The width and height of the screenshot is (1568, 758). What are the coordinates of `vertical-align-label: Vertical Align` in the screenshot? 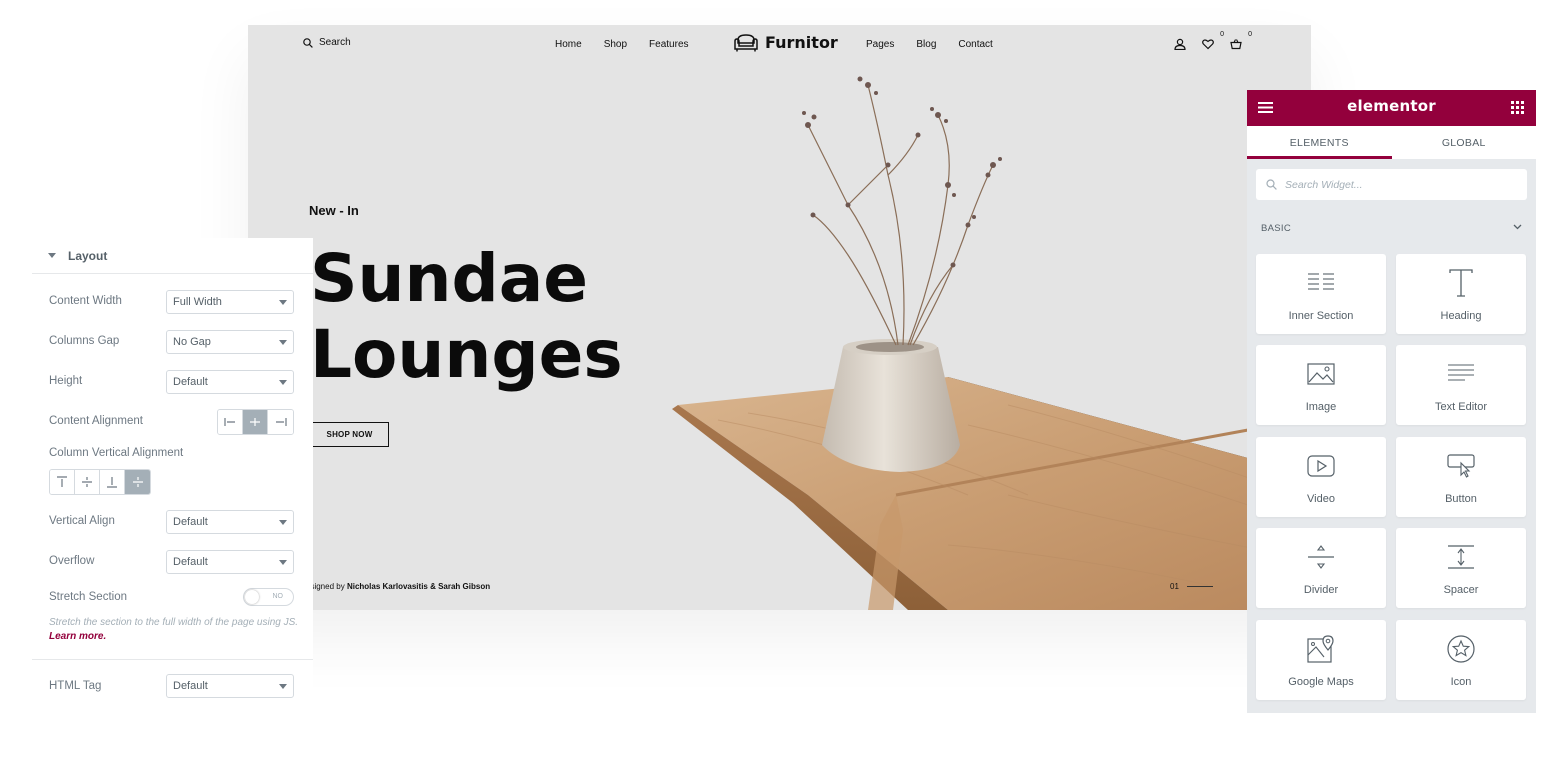 It's located at (82, 521).